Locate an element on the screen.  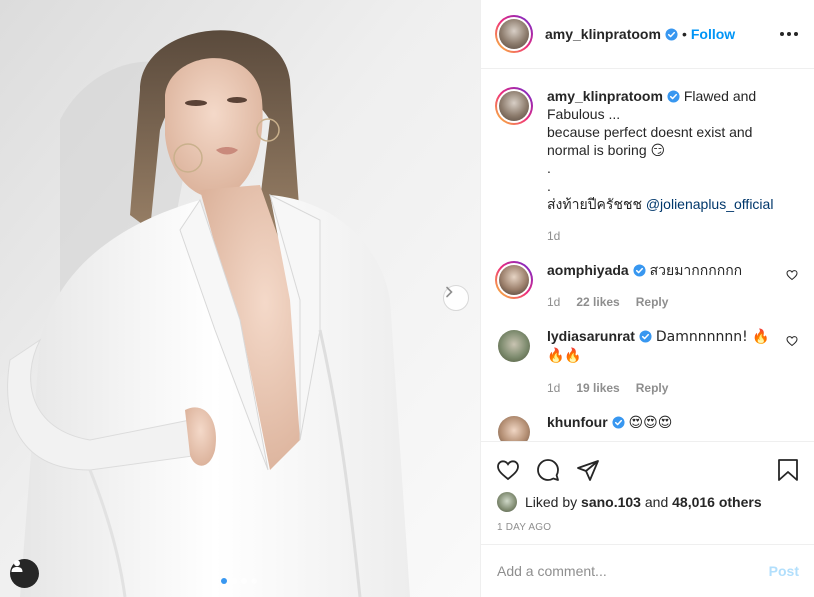
add-comment-bar: Post is located at coordinates (647, 570).